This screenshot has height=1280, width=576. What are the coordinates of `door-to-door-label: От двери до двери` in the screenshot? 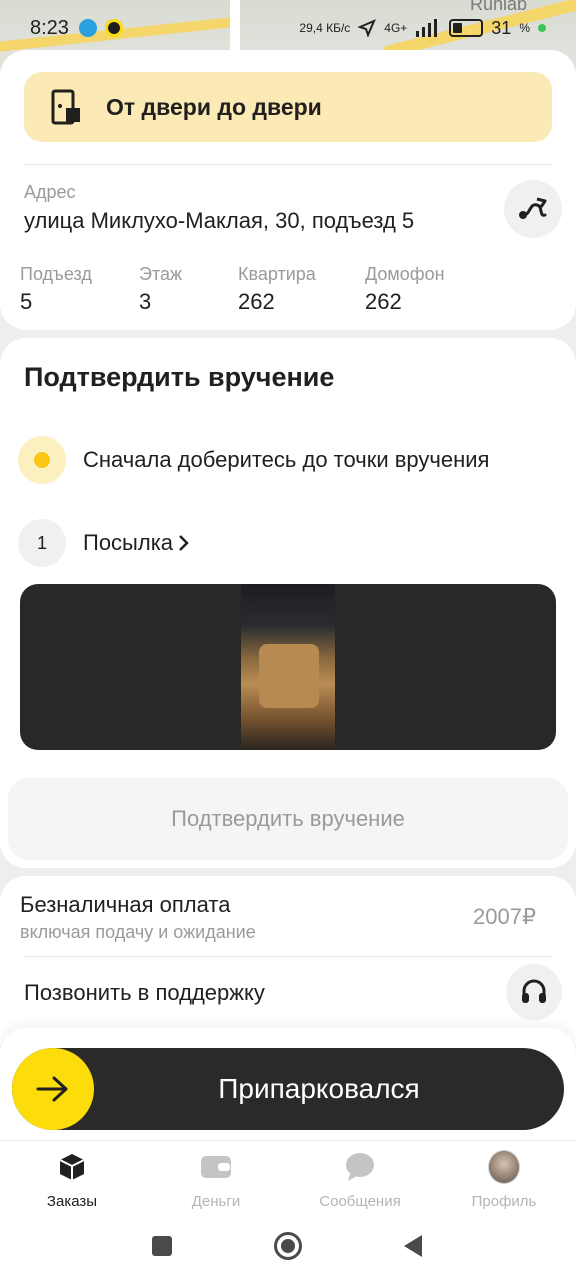 It's located at (214, 106).